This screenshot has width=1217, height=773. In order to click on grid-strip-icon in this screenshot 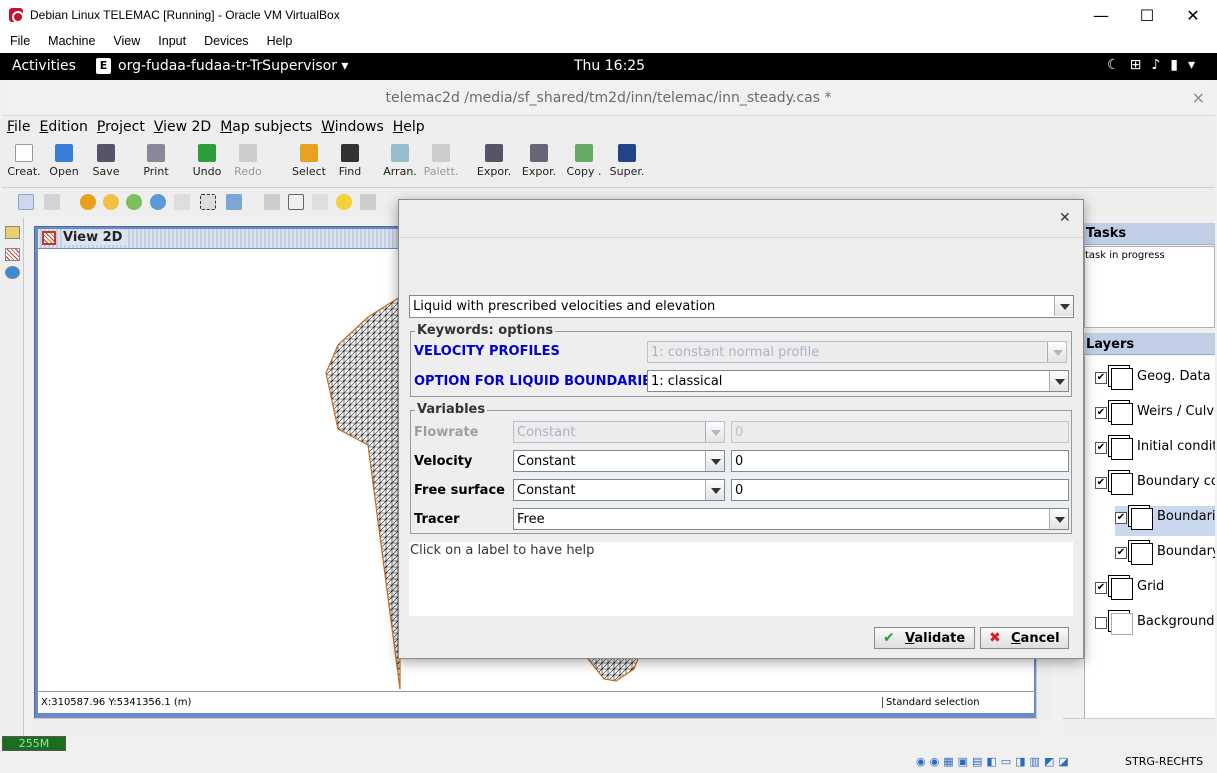, I will do `click(12, 254)`.